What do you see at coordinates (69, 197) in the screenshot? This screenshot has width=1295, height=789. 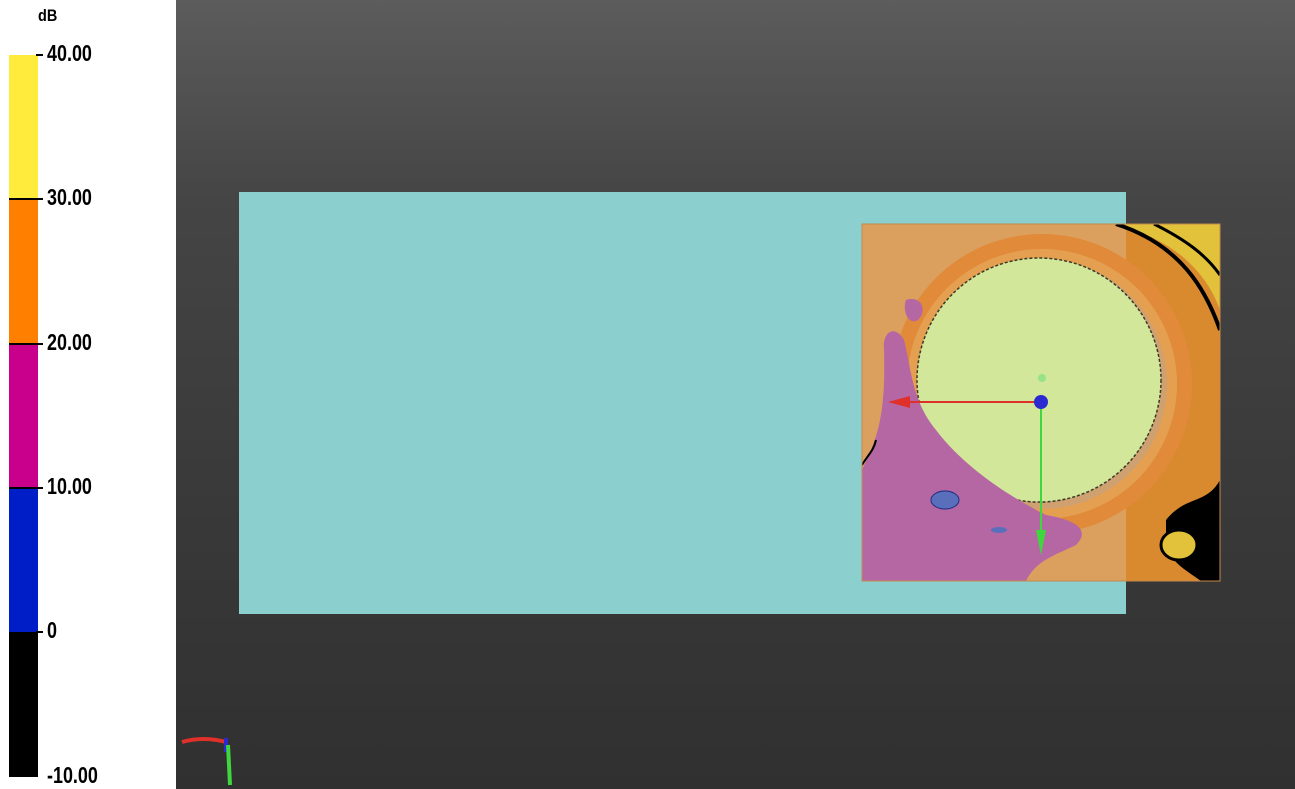 I see `legend-label-30: 30.00` at bounding box center [69, 197].